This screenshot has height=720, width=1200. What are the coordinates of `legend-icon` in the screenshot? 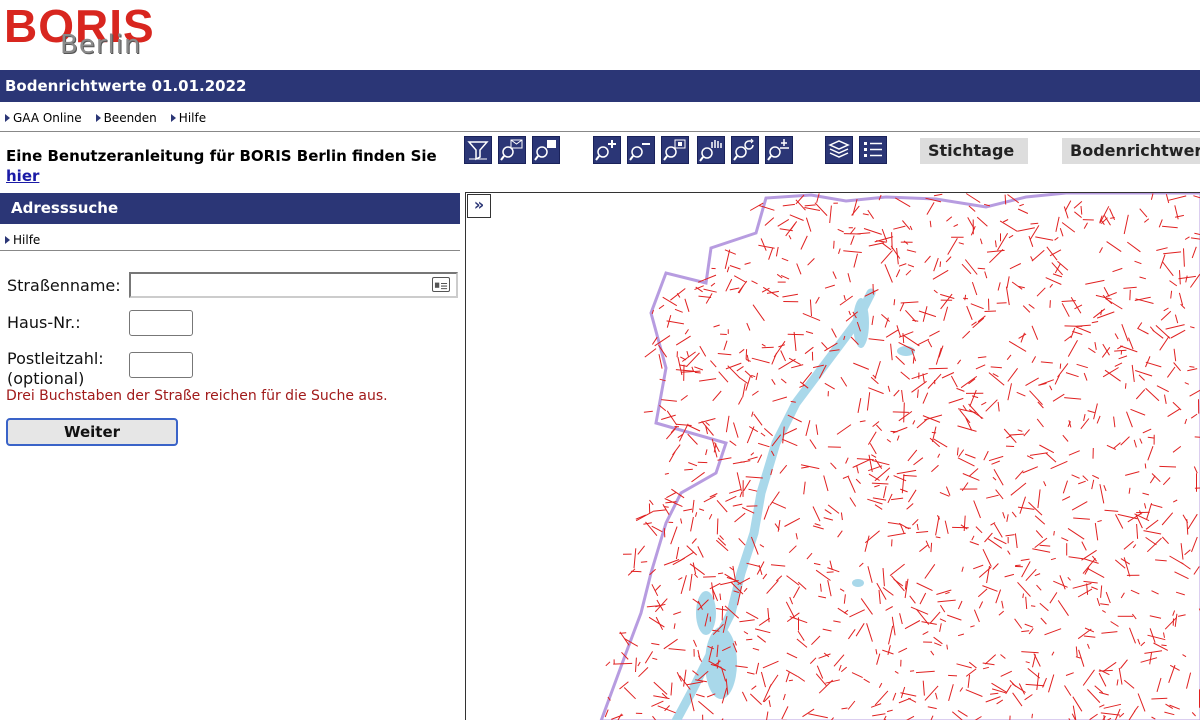 It's located at (873, 150).